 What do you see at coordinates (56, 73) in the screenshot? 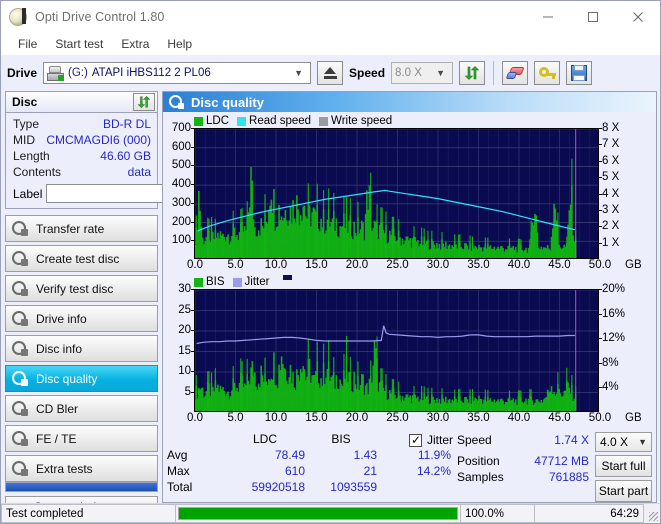
I see `drive-icon` at bounding box center [56, 73].